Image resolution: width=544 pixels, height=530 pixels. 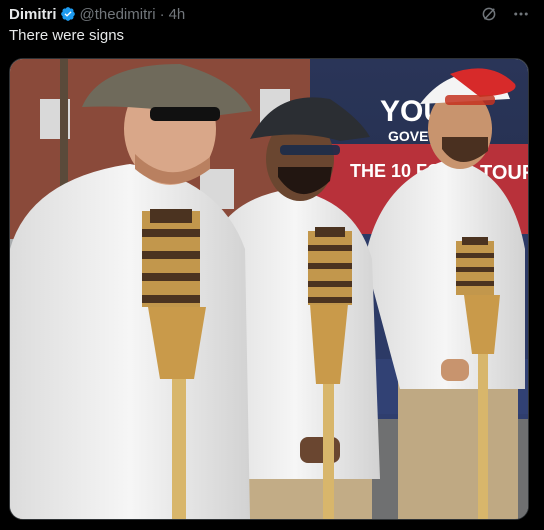 What do you see at coordinates (177, 14) in the screenshot?
I see `post-time: 4h` at bounding box center [177, 14].